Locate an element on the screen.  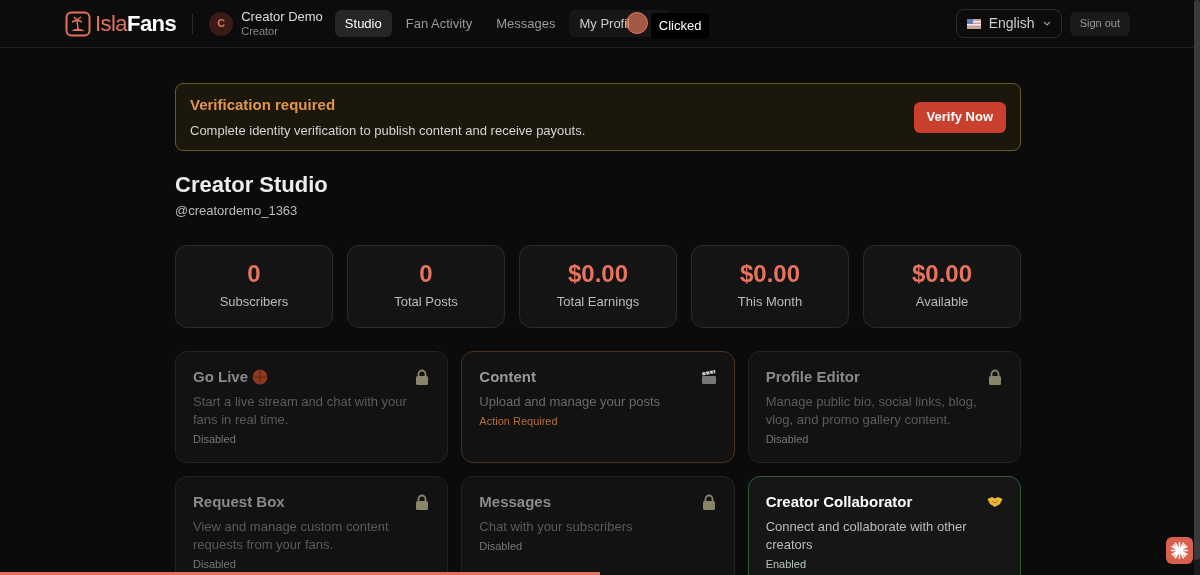
nav-tab: Messages is located at coordinates (526, 23).